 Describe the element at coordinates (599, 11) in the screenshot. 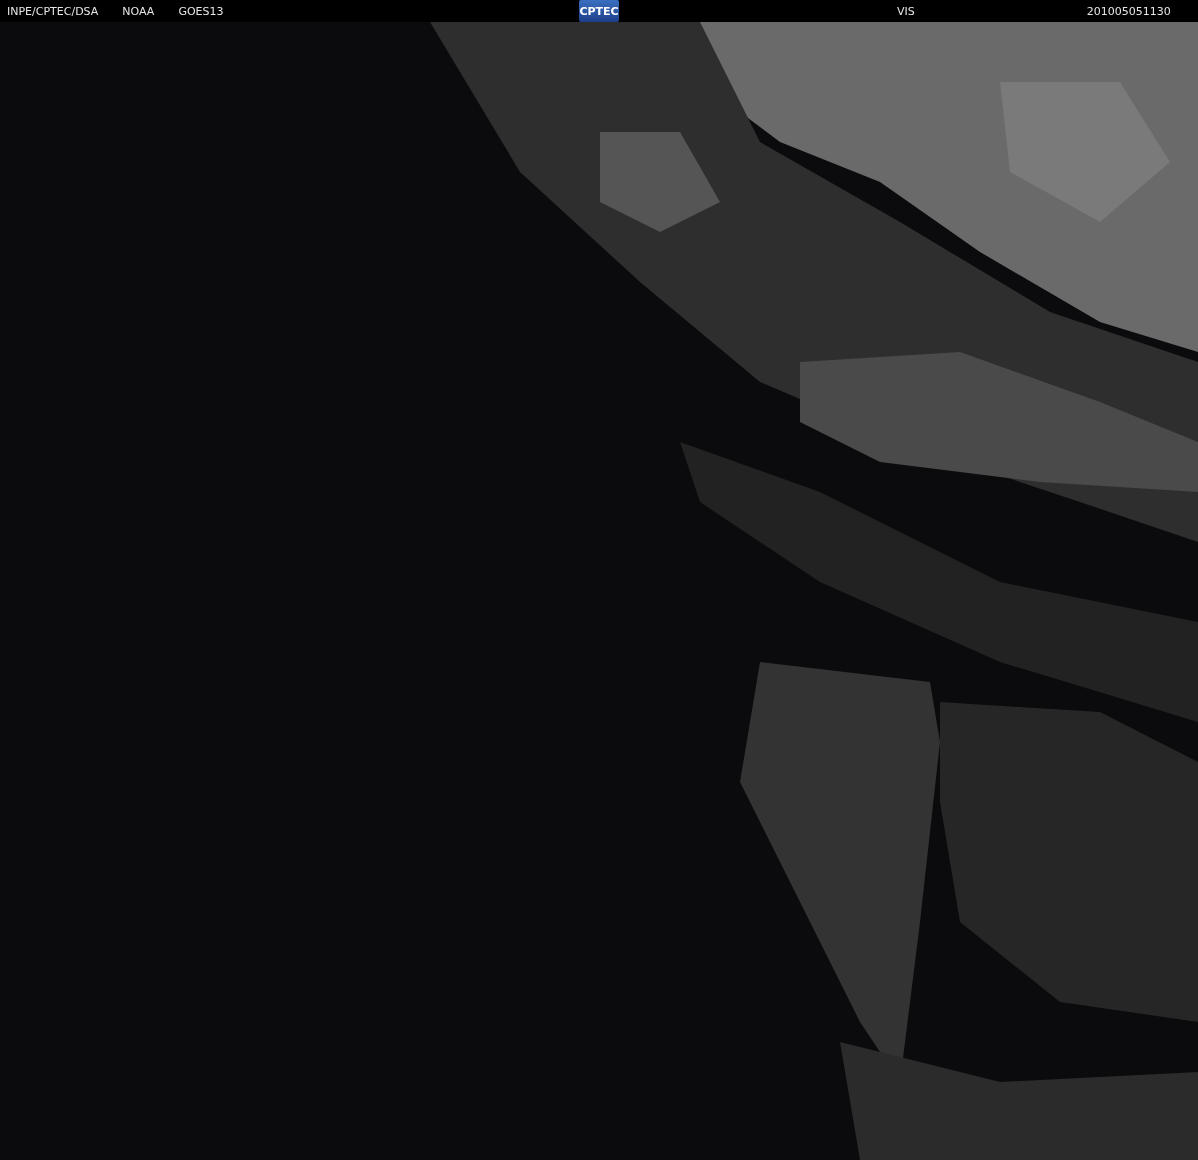

I see `logo: CPTEC` at that location.